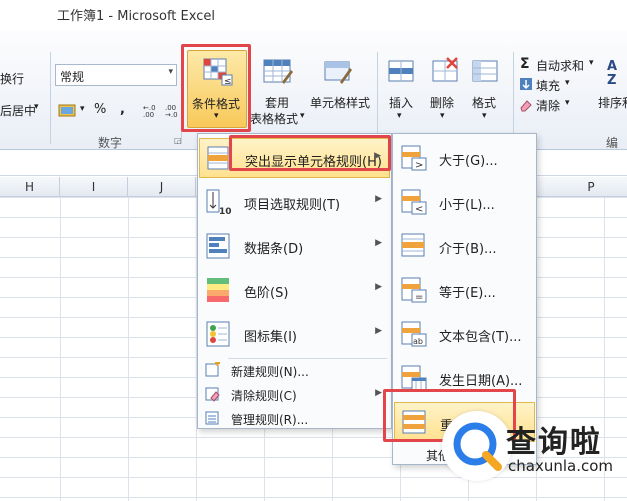 The height and width of the screenshot is (501, 627). Describe the element at coordinates (477, 446) in the screenshot. I see `watermark-logo` at that location.